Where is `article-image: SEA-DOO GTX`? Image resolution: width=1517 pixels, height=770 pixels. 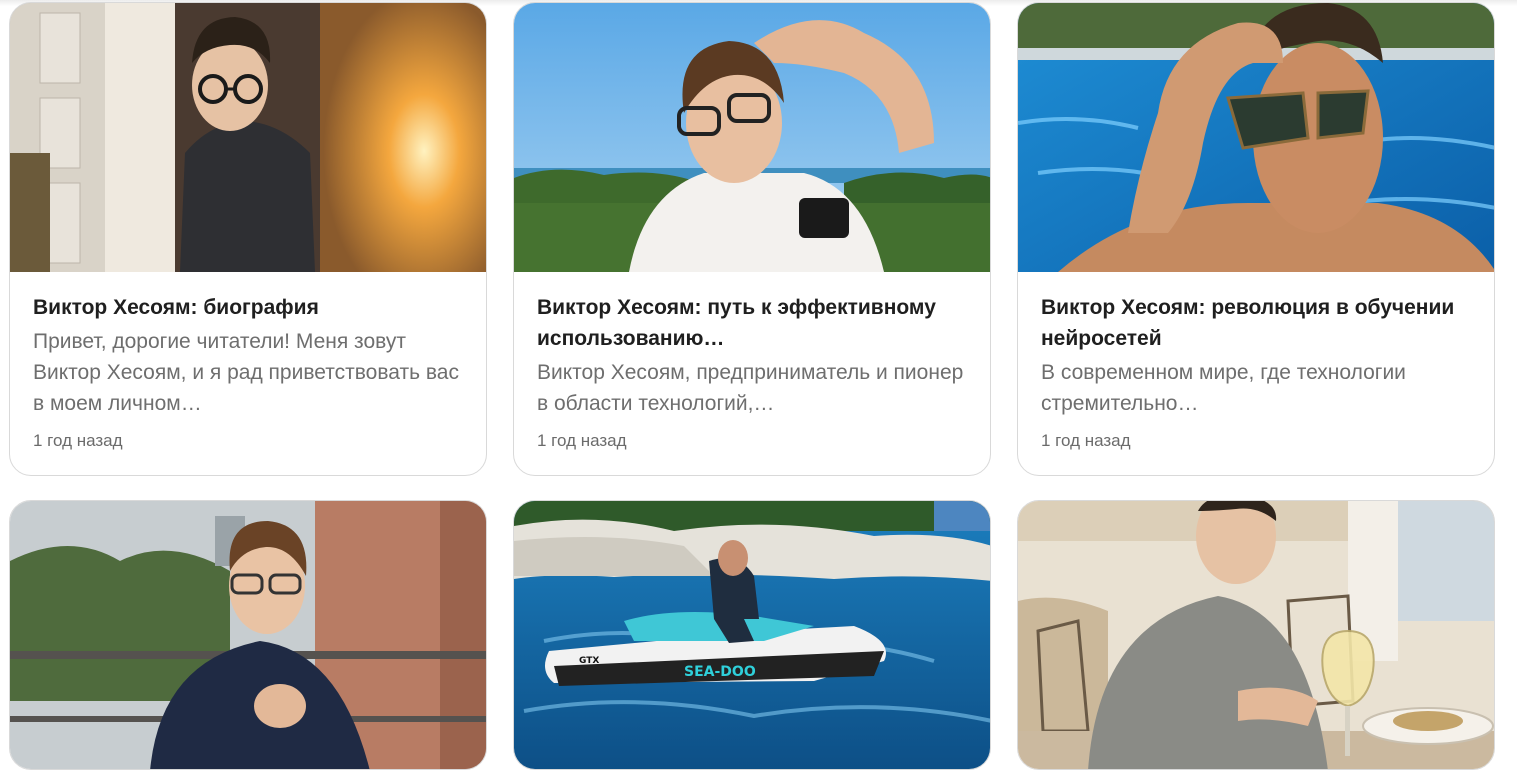 article-image: SEA-DOO GTX is located at coordinates (752, 635).